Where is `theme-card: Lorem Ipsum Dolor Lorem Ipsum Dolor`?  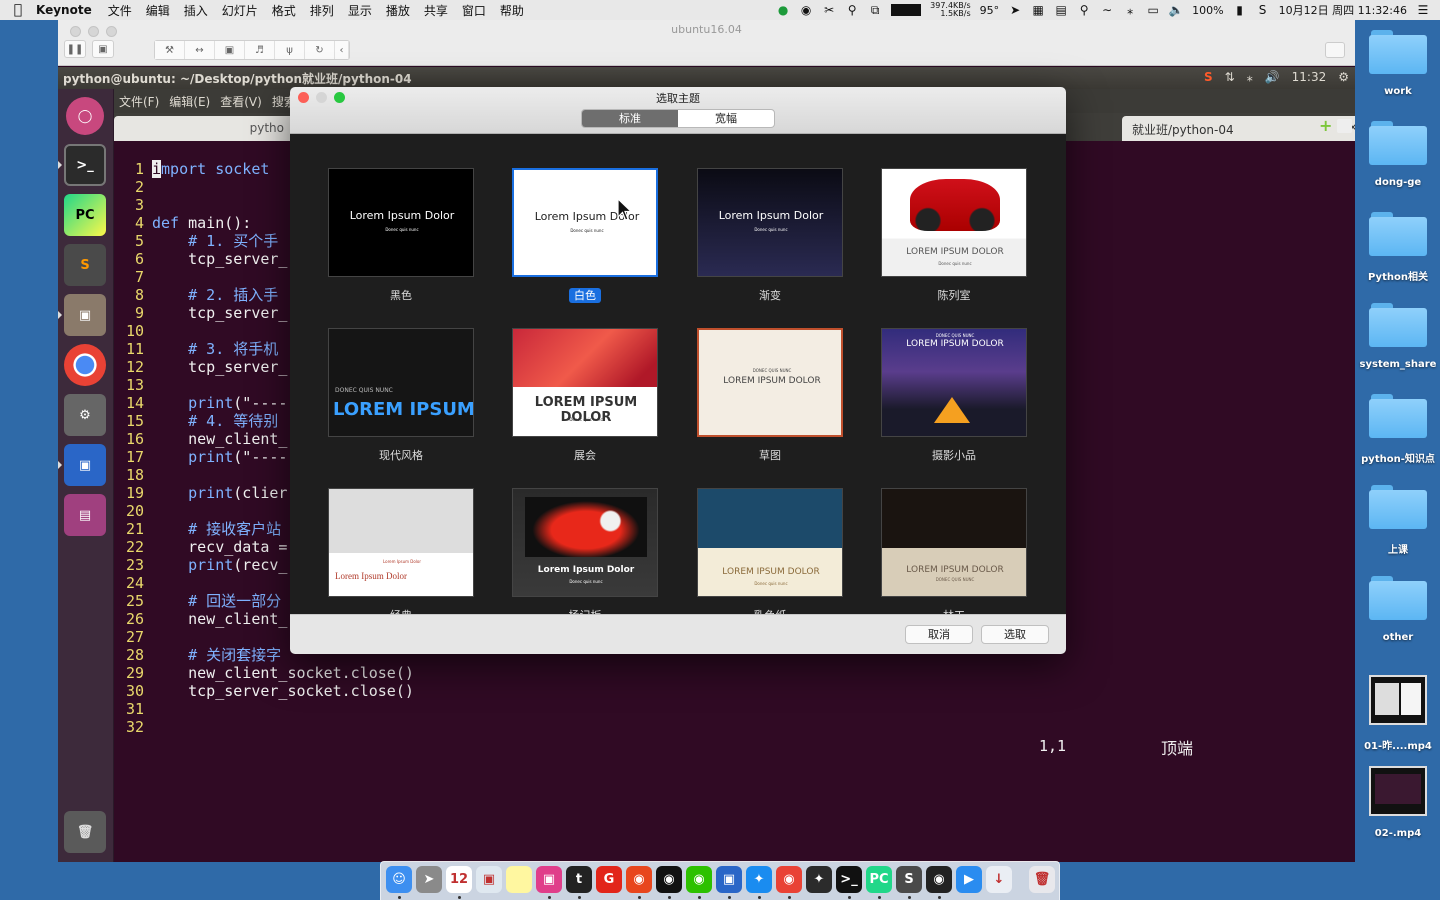
theme-card: Lorem Ipsum Dolor Lorem Ipsum Dolor is located at coordinates (401, 542).